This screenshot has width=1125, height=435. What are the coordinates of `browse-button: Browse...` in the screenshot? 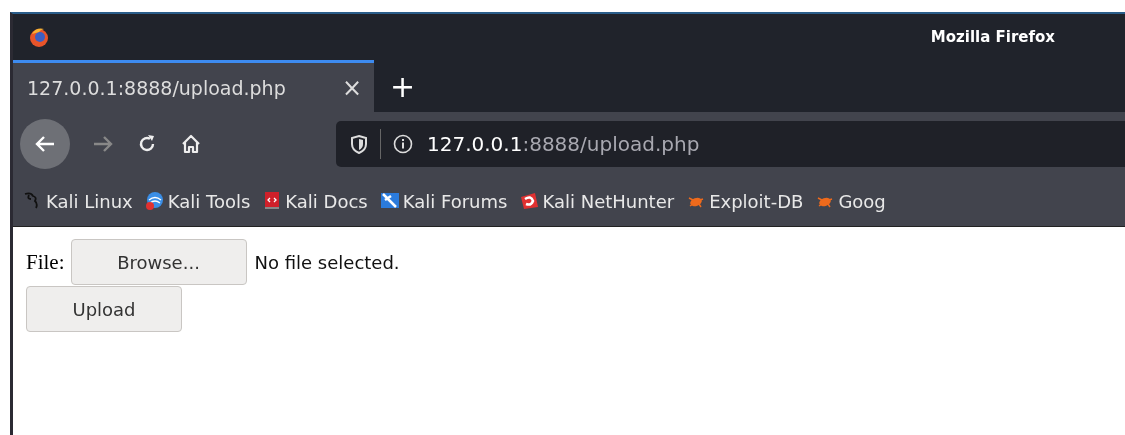 It's located at (158, 262).